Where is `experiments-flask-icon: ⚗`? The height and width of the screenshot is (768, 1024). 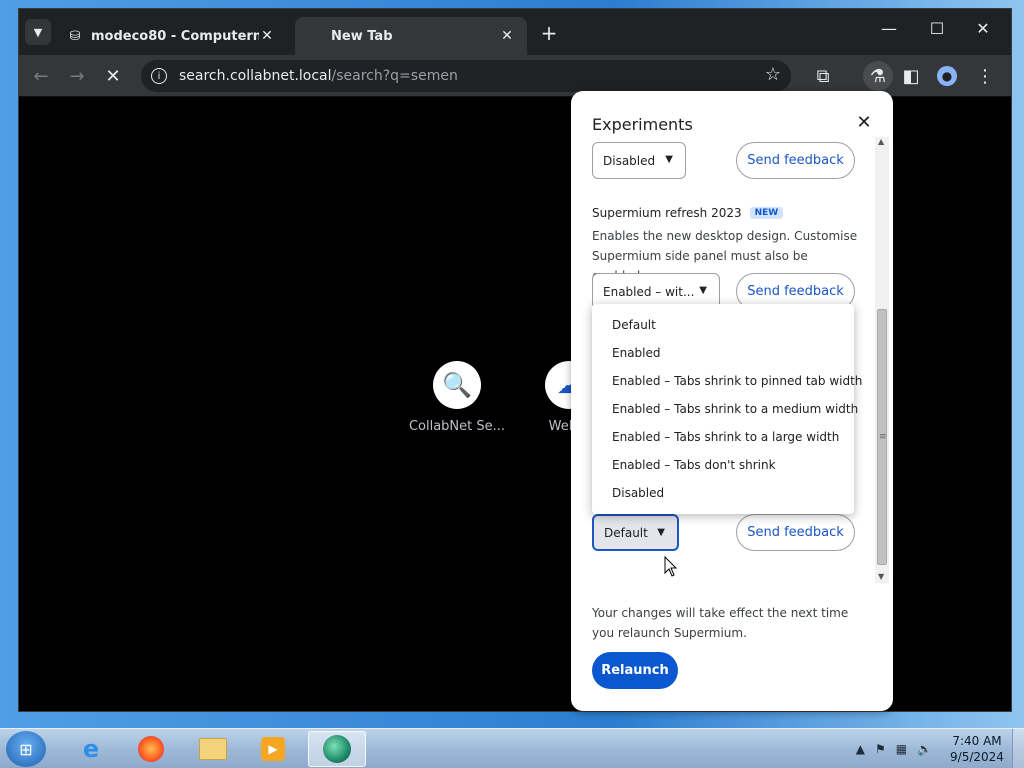
experiments-flask-icon: ⚗ is located at coordinates (878, 76).